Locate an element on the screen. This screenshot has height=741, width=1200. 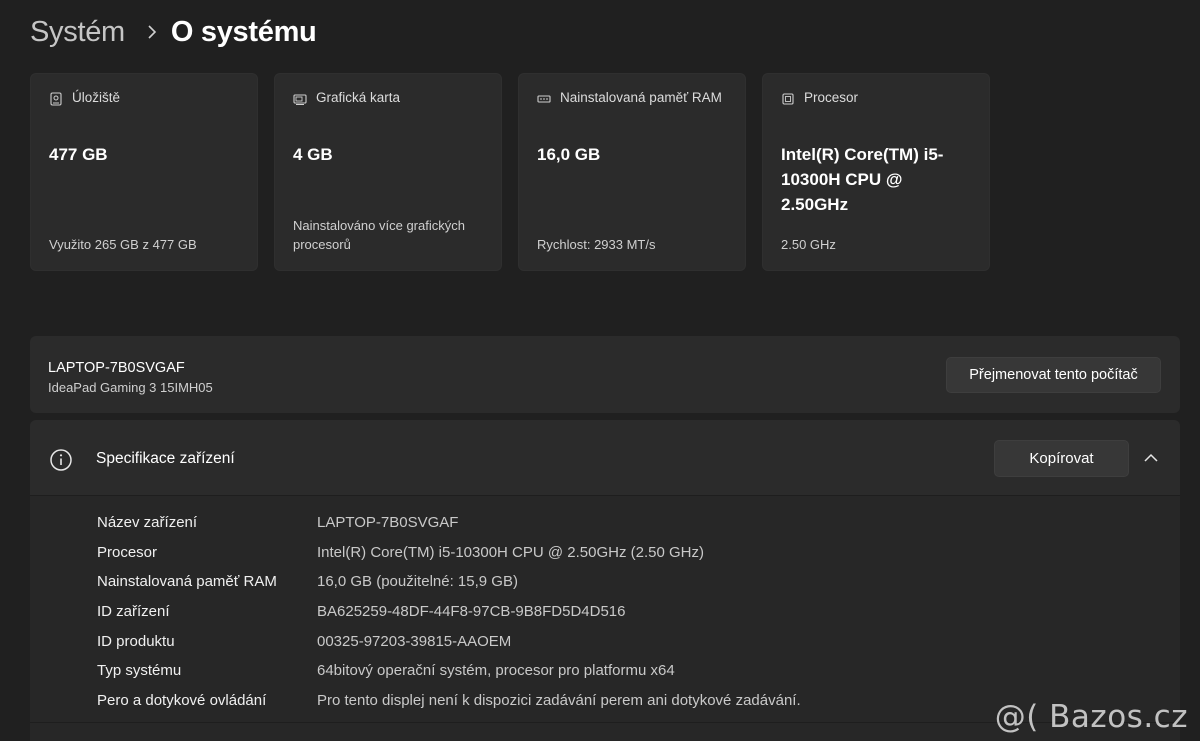
device-name: LAPTOP-7B0SVGAF is located at coordinates (116, 368).